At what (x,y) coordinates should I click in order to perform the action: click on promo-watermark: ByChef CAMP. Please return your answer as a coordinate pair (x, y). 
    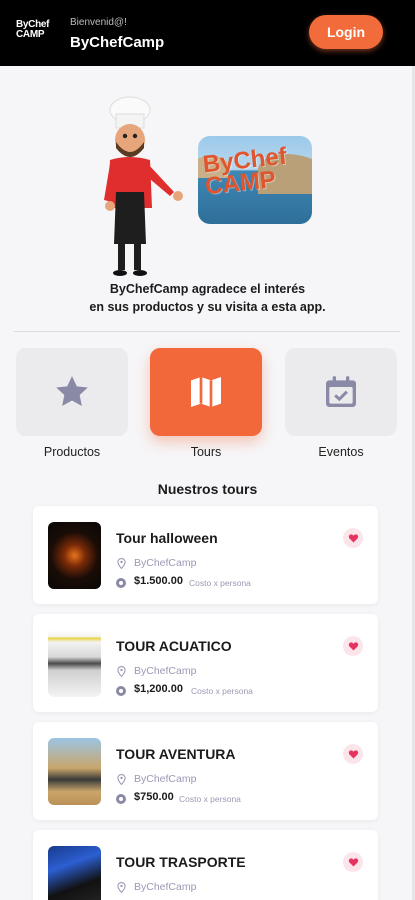
    Looking at the image, I should click on (246, 172).